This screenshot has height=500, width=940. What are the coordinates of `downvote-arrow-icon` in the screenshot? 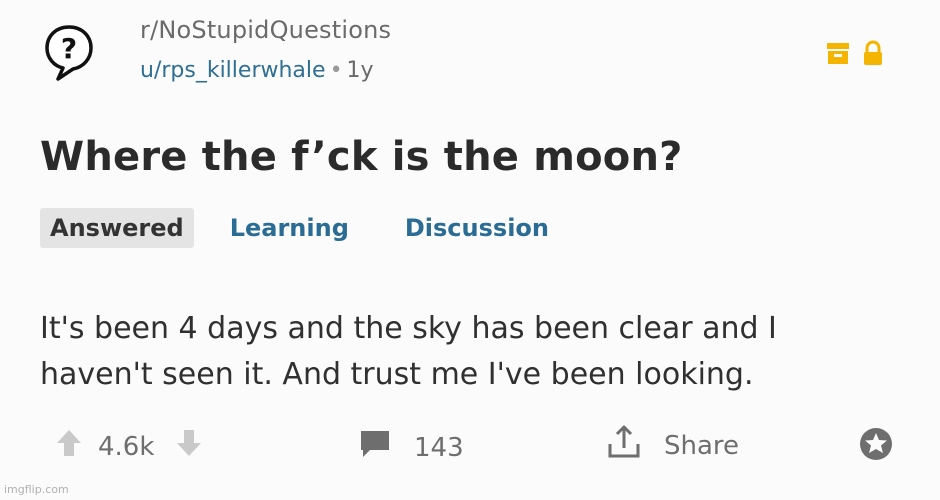 It's located at (189, 446).